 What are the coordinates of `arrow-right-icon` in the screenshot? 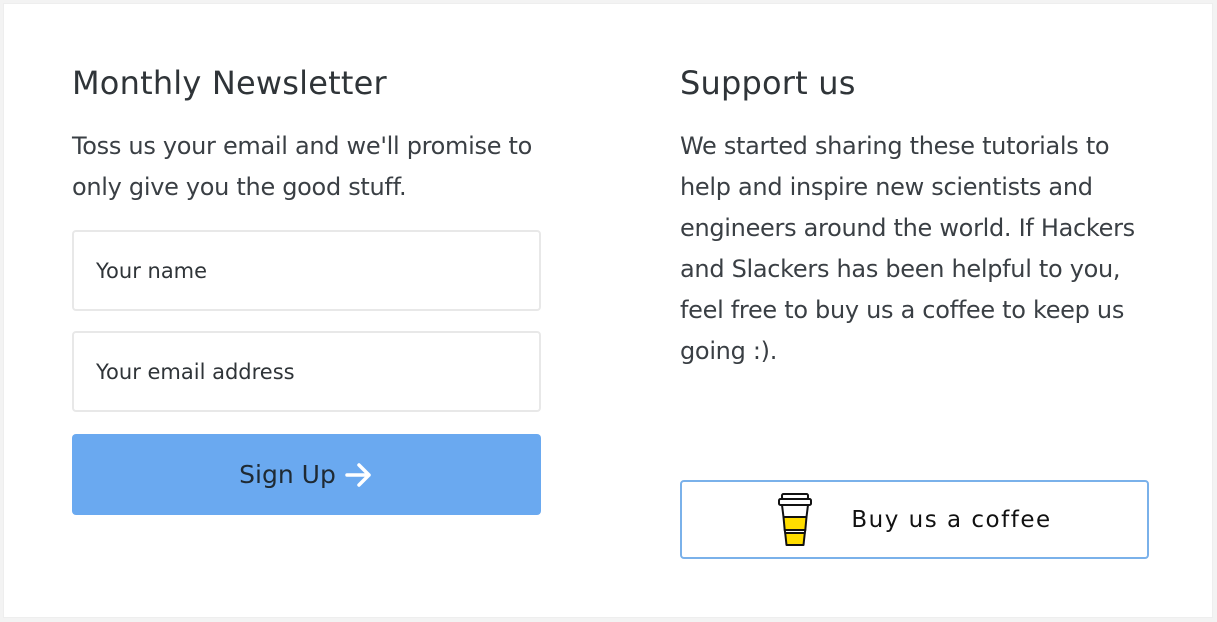 It's located at (358, 474).